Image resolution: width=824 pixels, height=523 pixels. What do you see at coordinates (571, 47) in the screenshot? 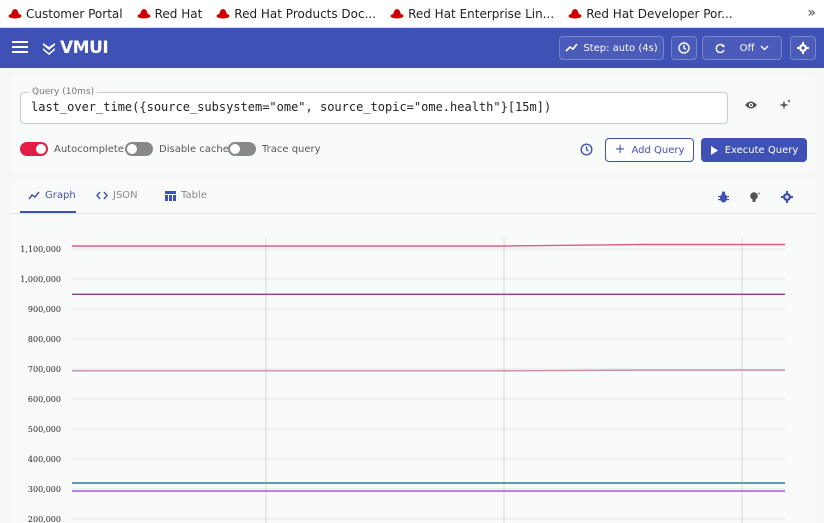
I see `trend-icon` at bounding box center [571, 47].